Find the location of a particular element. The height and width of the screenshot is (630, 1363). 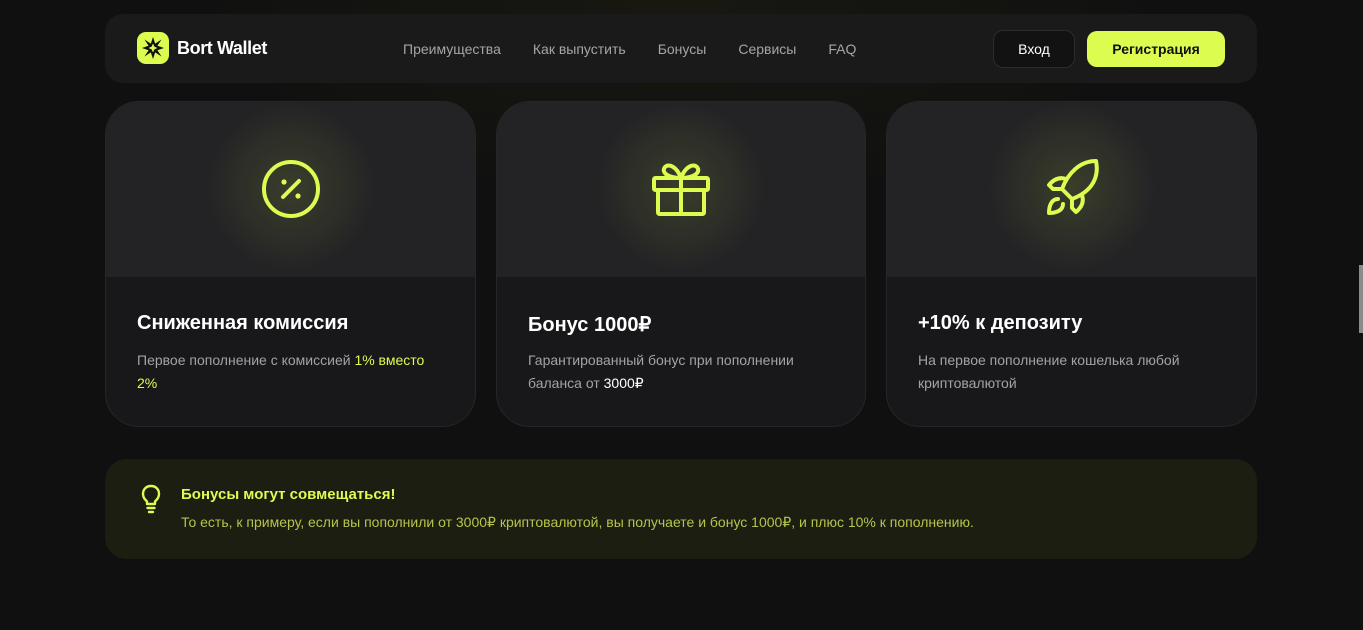

nav-link-advantages: Преимущества is located at coordinates (452, 49).